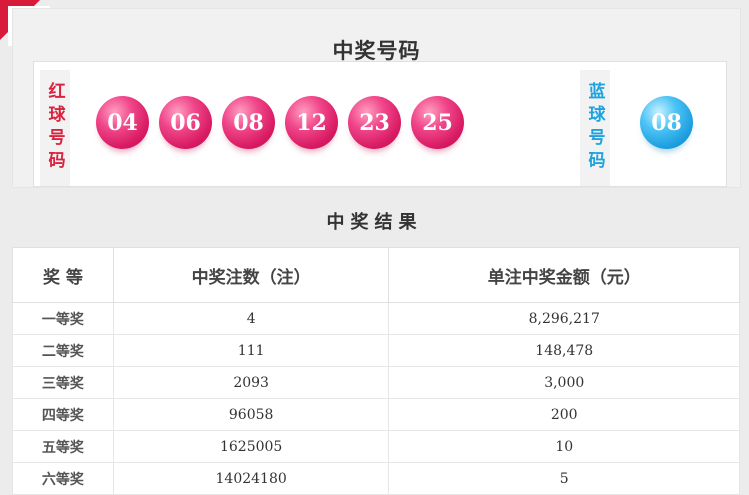  What do you see at coordinates (251, 275) in the screenshot?
I see `column-header-count: 中奖注数（注）` at bounding box center [251, 275].